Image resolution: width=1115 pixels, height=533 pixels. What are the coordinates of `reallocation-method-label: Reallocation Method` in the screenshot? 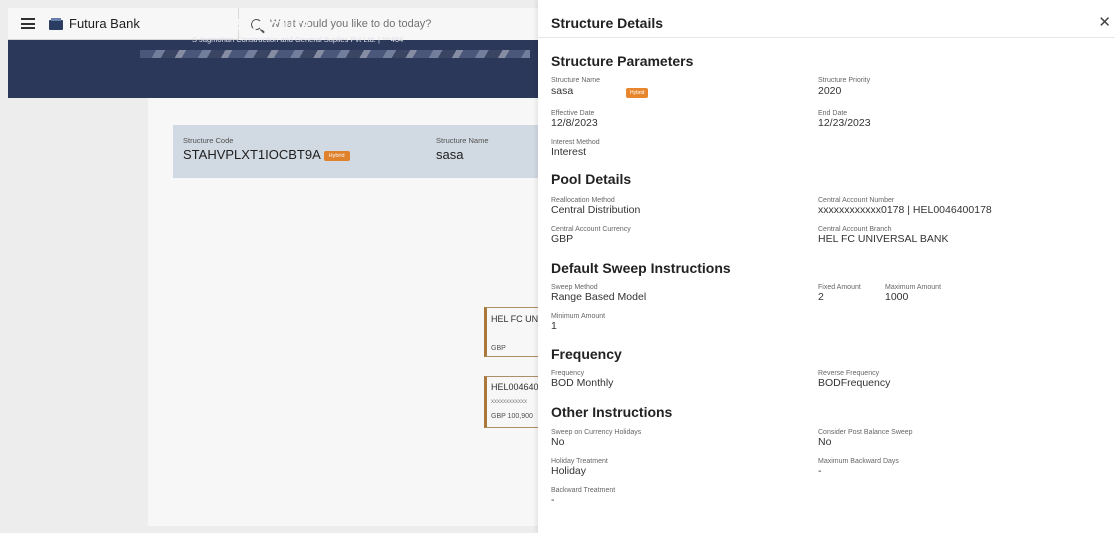 It's located at (583, 200).